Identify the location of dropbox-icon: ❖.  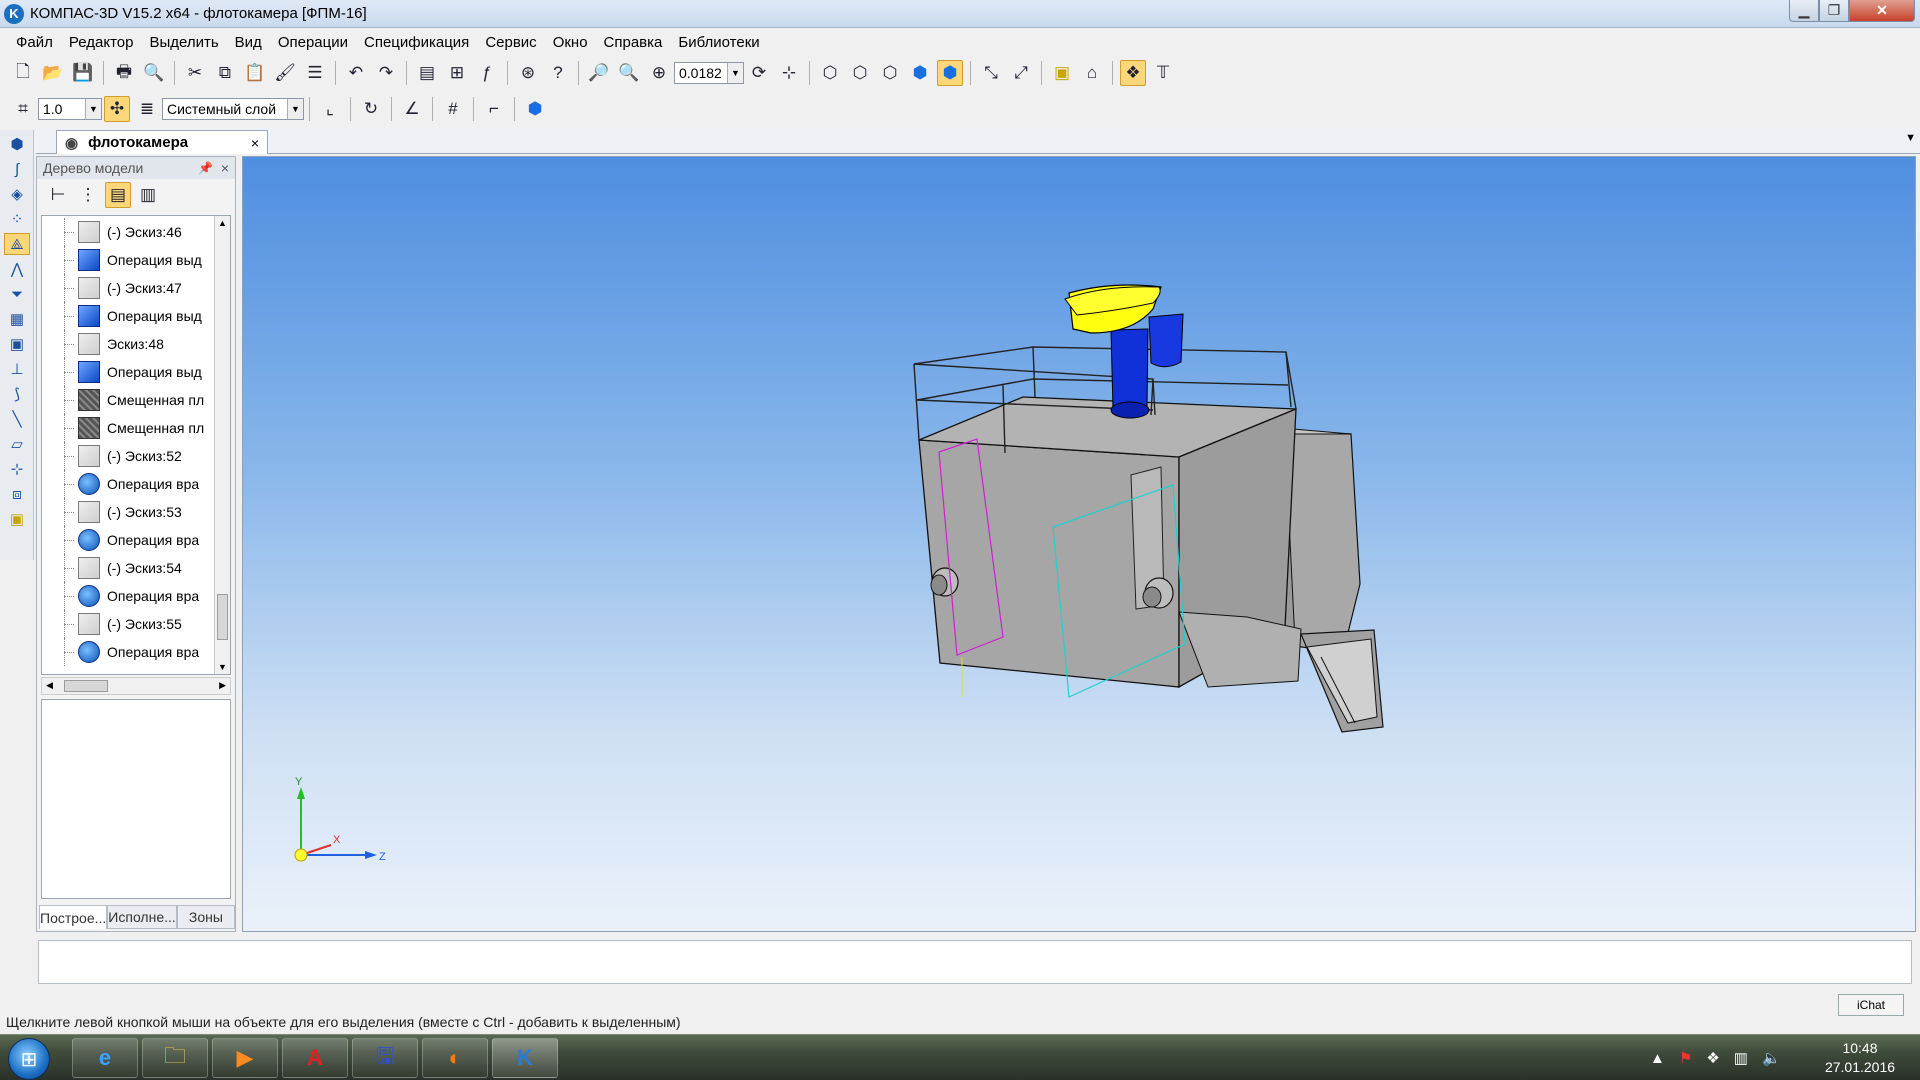
(1712, 1058).